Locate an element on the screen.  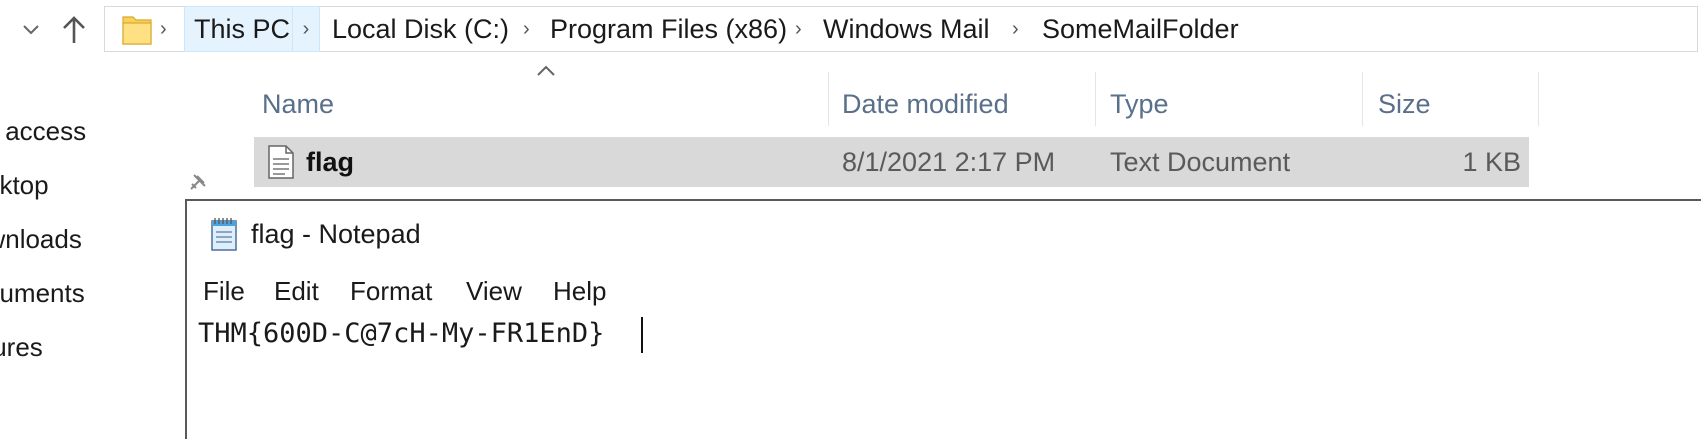
notepad-title: flag - Notepad is located at coordinates (336, 234).